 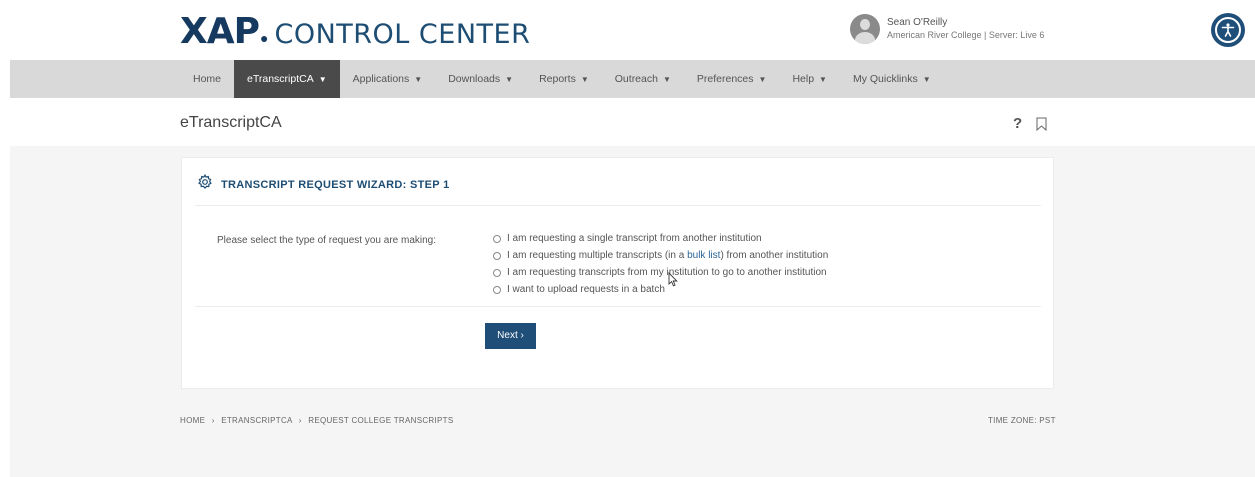 I want to click on avatar, so click(x=865, y=29).